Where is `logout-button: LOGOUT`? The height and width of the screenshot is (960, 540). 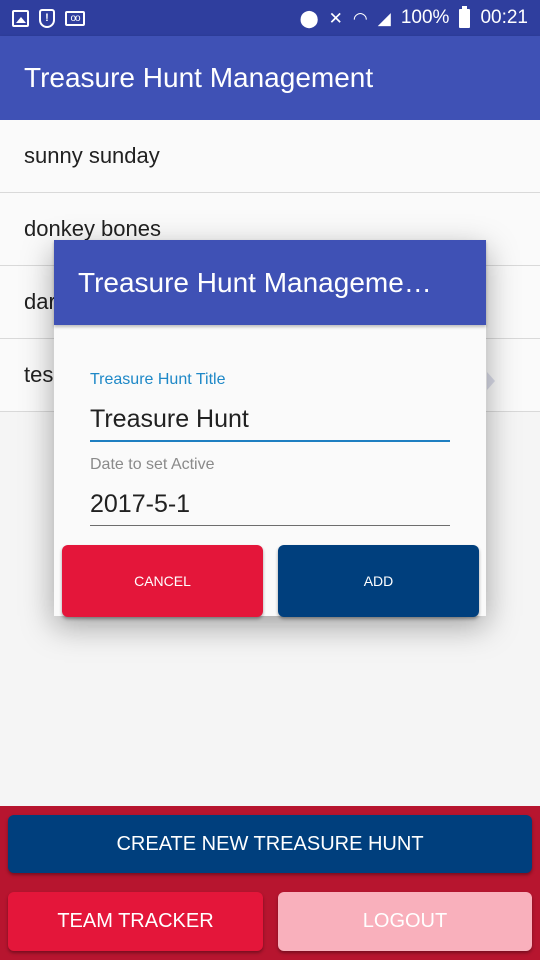 logout-button: LOGOUT is located at coordinates (405, 921).